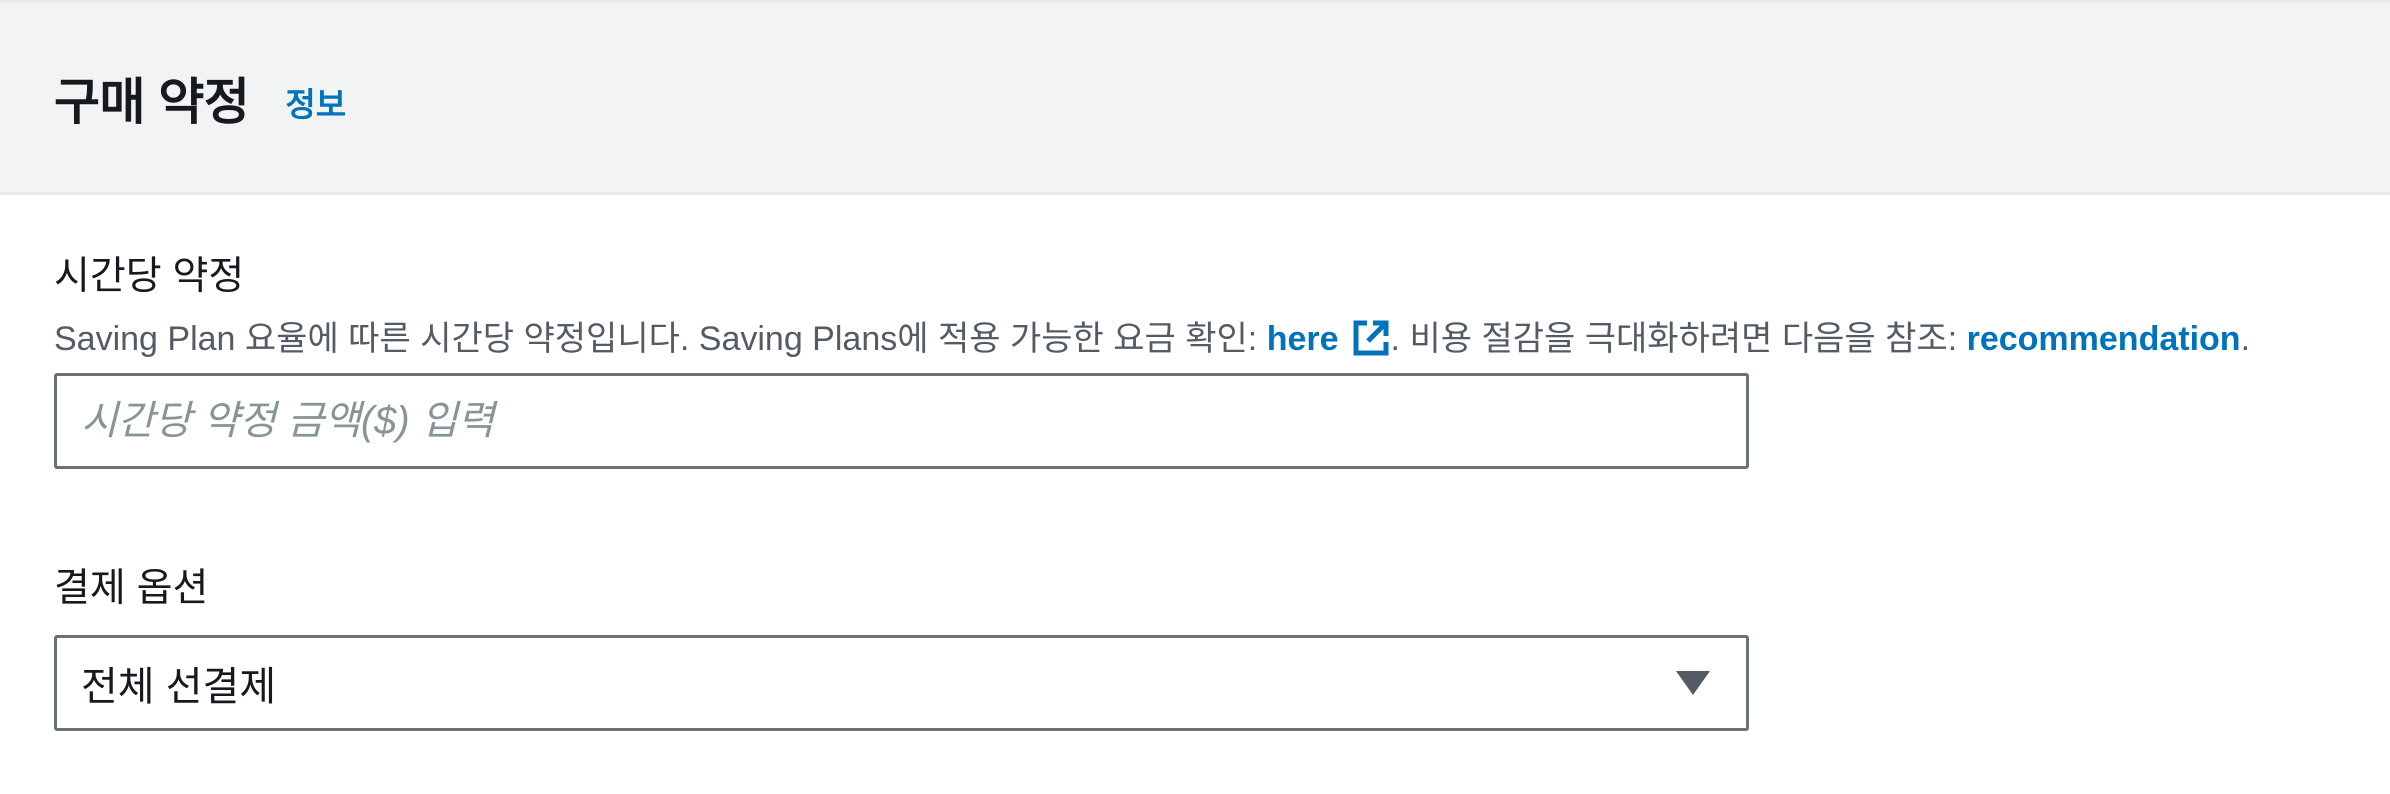 The width and height of the screenshot is (2390, 794). I want to click on hourly-commitment-input, so click(901, 421).